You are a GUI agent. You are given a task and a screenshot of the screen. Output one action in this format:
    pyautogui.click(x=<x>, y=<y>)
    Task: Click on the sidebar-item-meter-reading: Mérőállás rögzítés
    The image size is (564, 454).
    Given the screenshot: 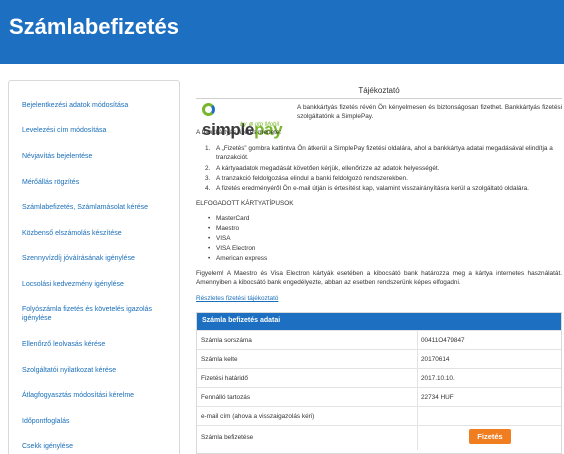 What is the action you would take?
    pyautogui.click(x=97, y=182)
    